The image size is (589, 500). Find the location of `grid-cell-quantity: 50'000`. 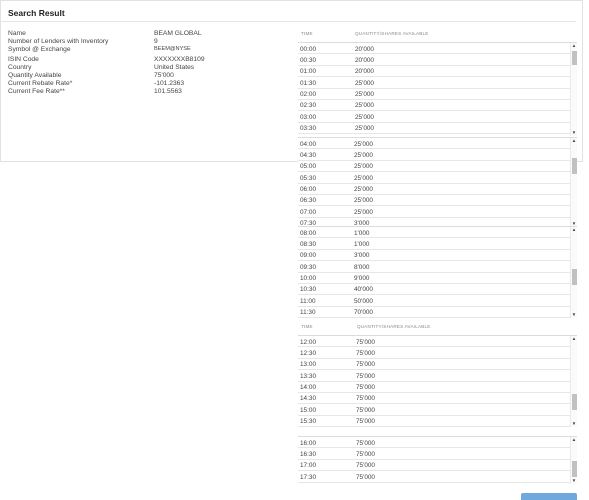

grid-cell-quantity: 50'000 is located at coordinates (363, 301).